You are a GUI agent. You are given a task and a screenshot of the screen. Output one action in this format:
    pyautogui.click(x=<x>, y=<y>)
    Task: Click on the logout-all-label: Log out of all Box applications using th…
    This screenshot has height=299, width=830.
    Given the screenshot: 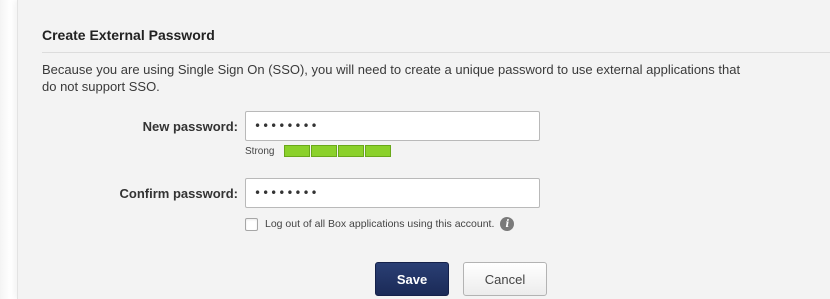 What is the action you would take?
    pyautogui.click(x=379, y=224)
    